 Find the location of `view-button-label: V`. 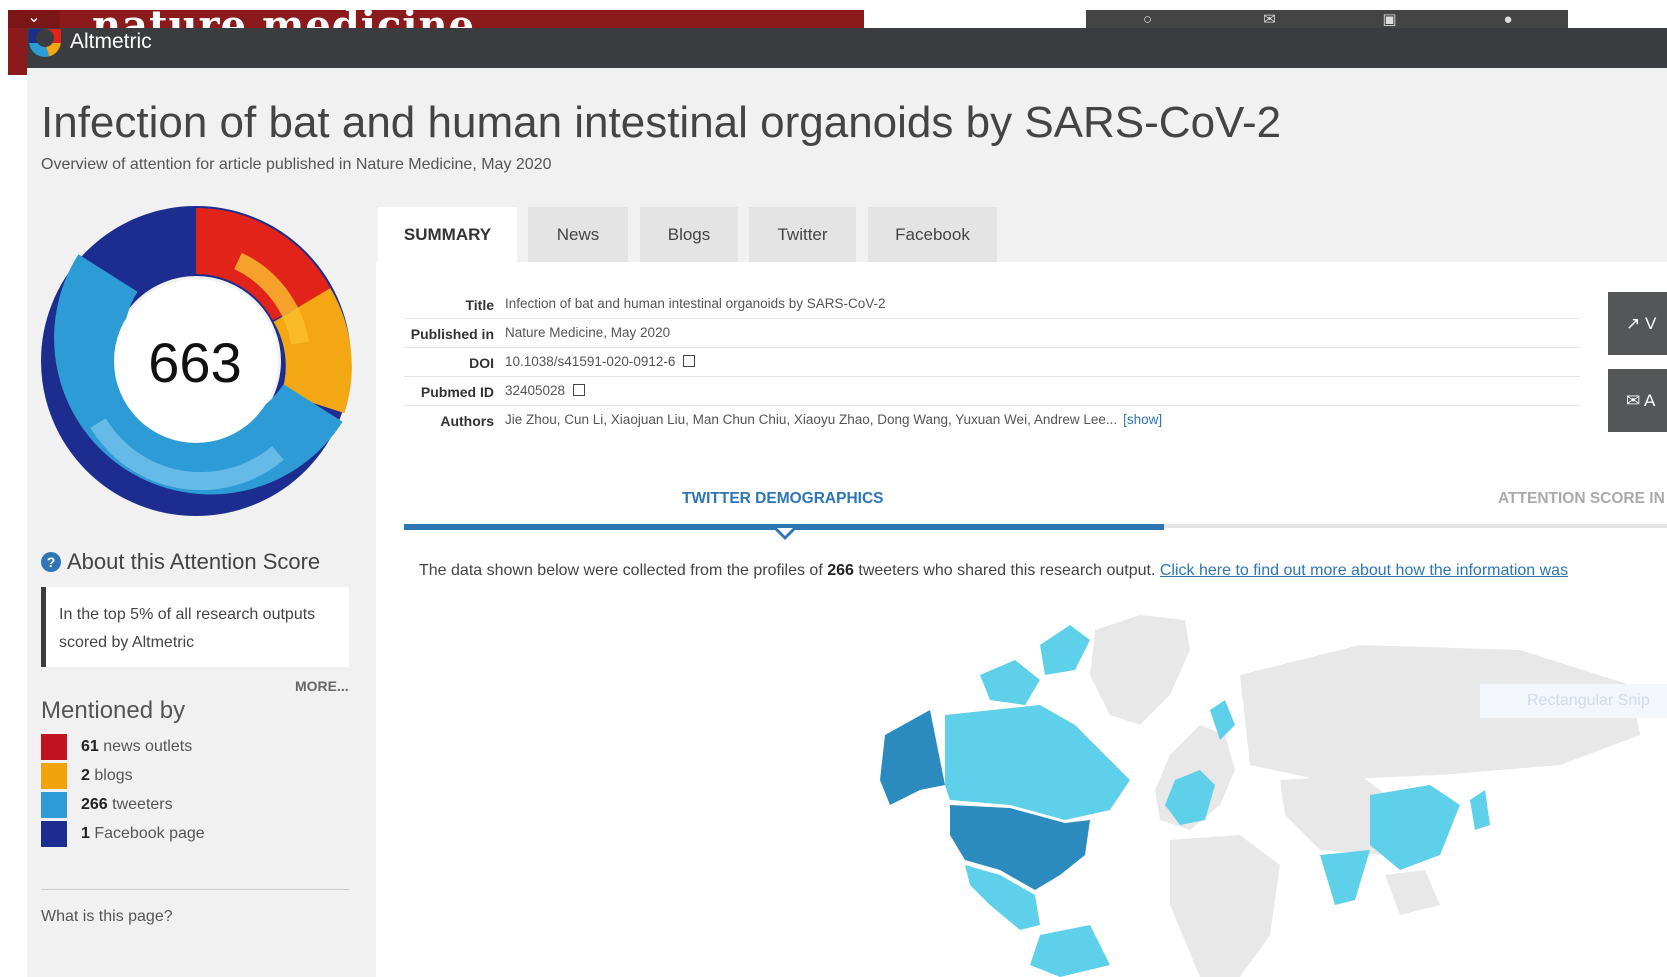

view-button-label: V is located at coordinates (1650, 323).